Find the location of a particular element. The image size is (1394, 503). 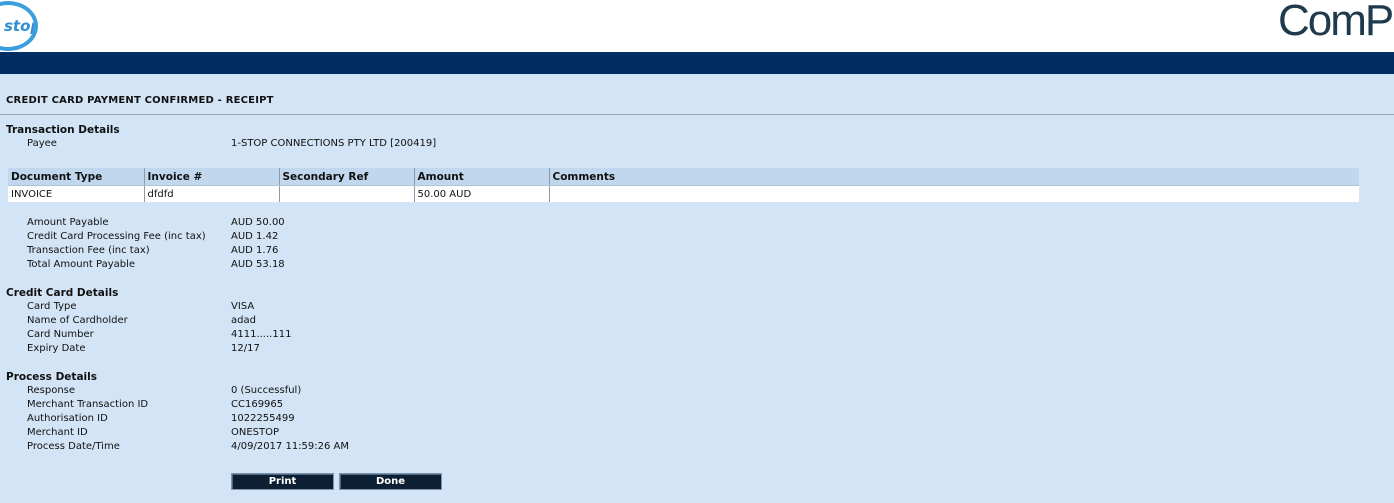

transaction-details-title: Transaction Details is located at coordinates (63, 130).